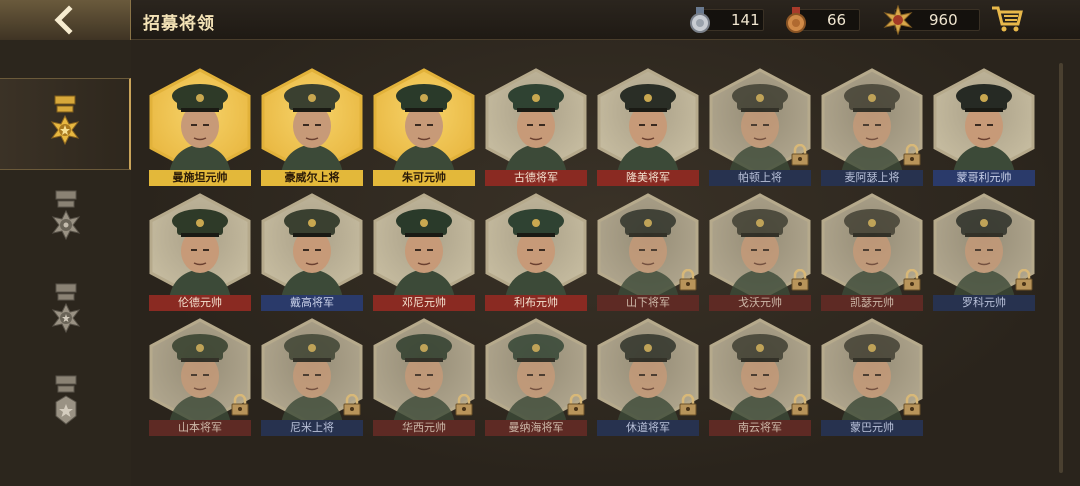  What do you see at coordinates (727, 20) in the screenshot?
I see `silver-medal-counter: 141` at bounding box center [727, 20].